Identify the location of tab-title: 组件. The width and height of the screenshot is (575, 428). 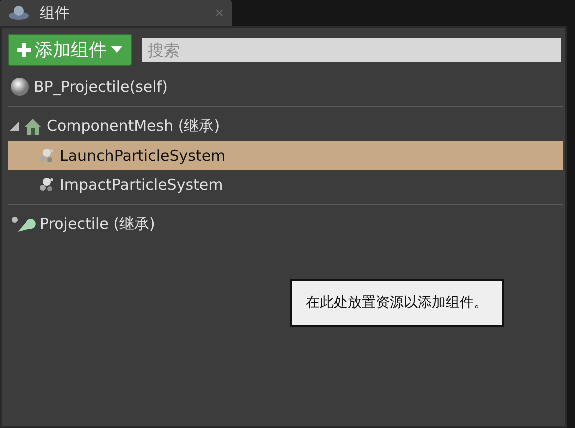
(55, 13).